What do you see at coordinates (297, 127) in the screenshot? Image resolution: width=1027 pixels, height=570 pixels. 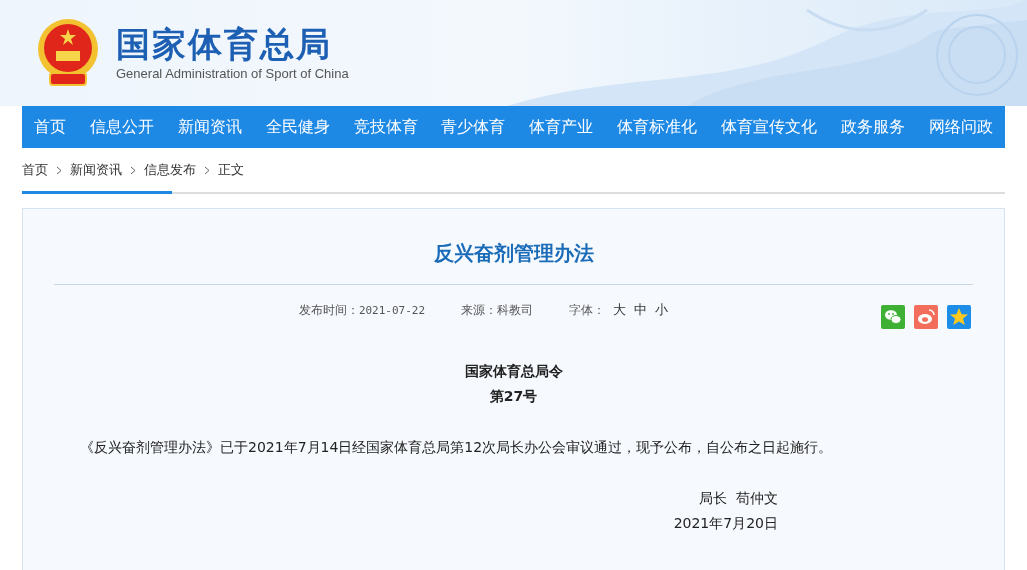 I see `nav-link: 全民健身` at bounding box center [297, 127].